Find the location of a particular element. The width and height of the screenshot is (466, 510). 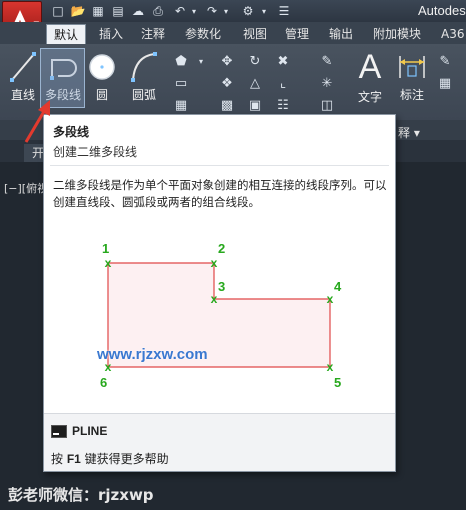

viewport-controls: [−][俯视 is located at coordinates (26, 188).